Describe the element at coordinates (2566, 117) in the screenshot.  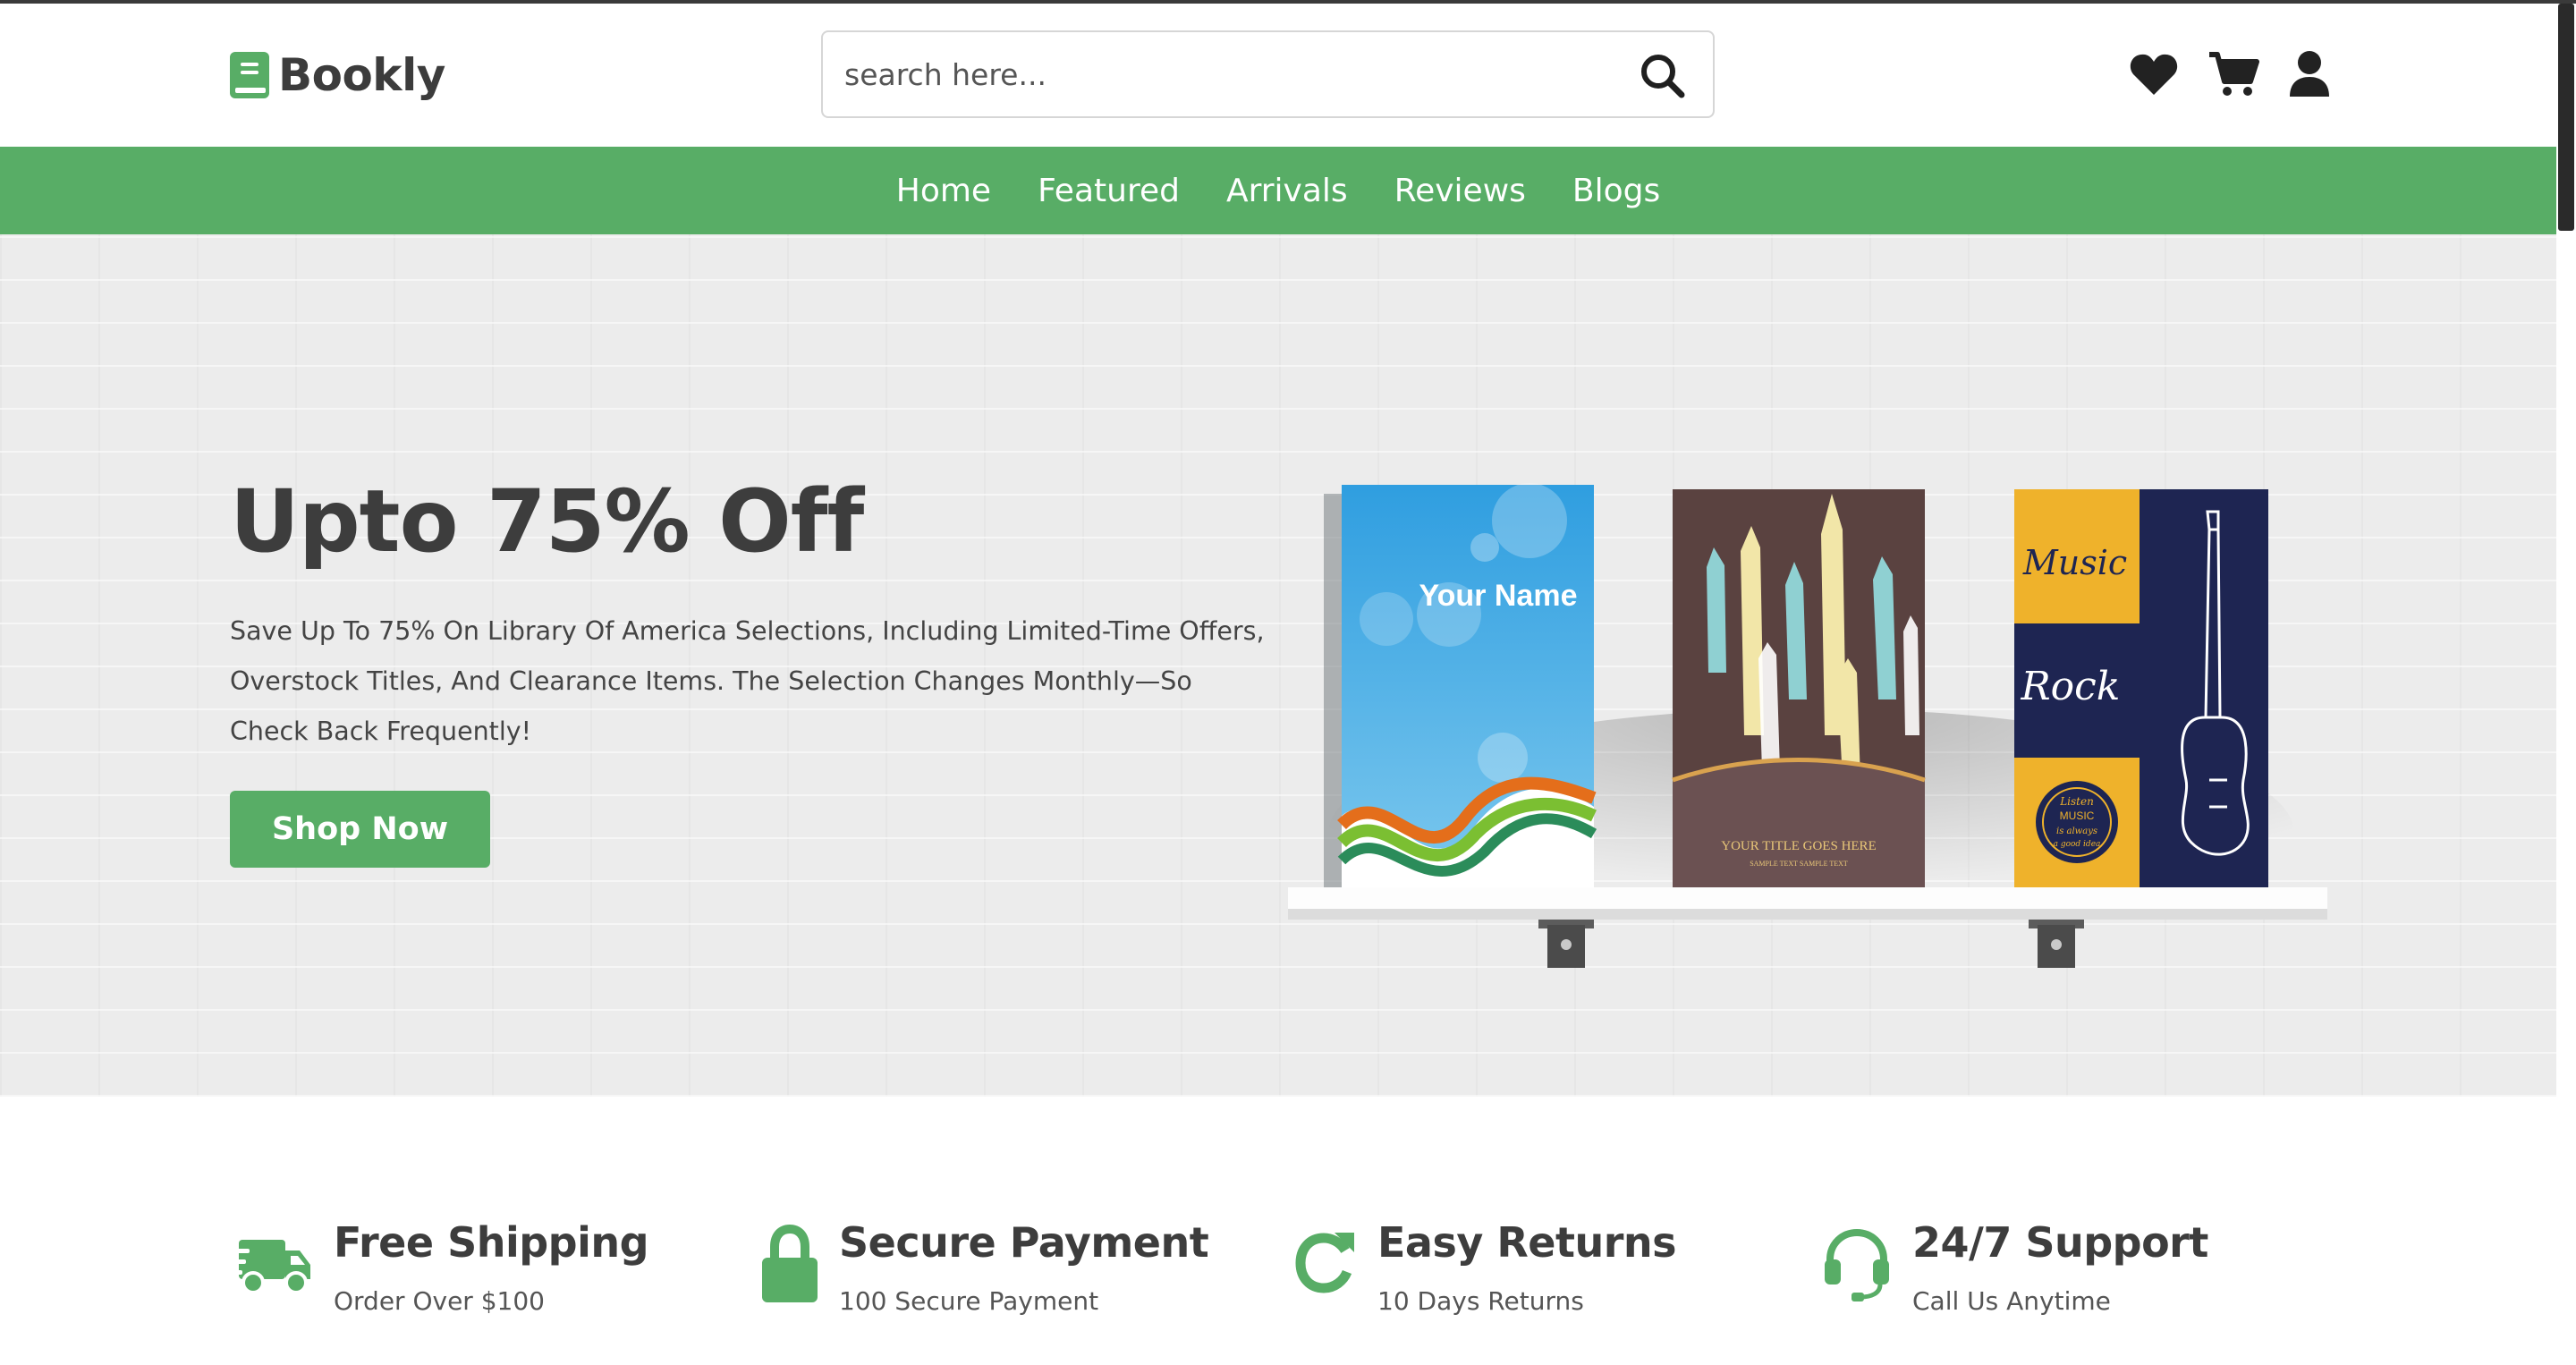
I see `scrollbar-thumb` at that location.